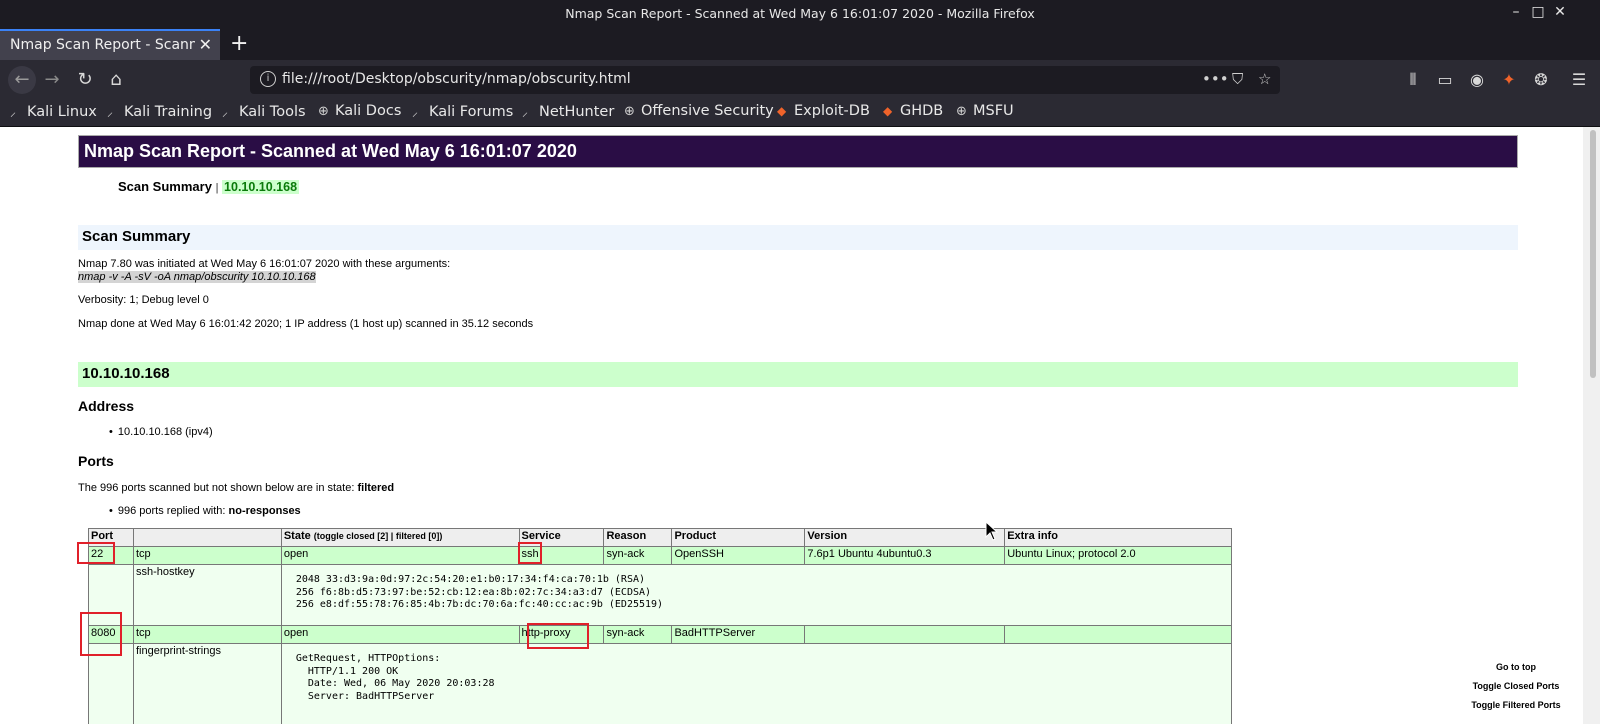 This screenshot has height=724, width=1600. I want to click on bookmark-ghdb: ◆ GHDB, so click(913, 111).